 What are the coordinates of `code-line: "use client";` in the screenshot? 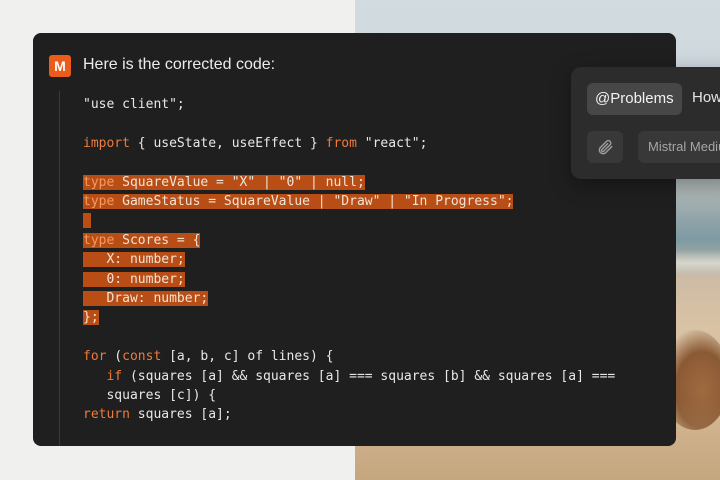 It's located at (134, 104).